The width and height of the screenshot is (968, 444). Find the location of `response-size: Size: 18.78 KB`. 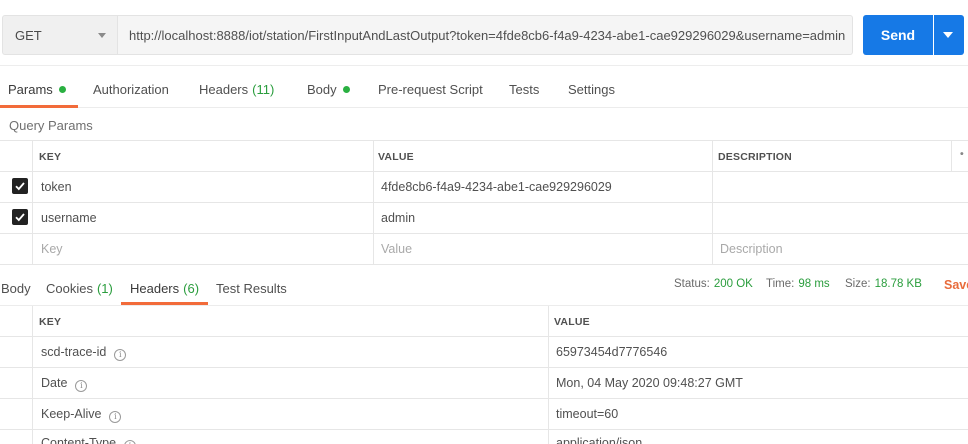

response-size: Size: 18.78 KB is located at coordinates (883, 284).